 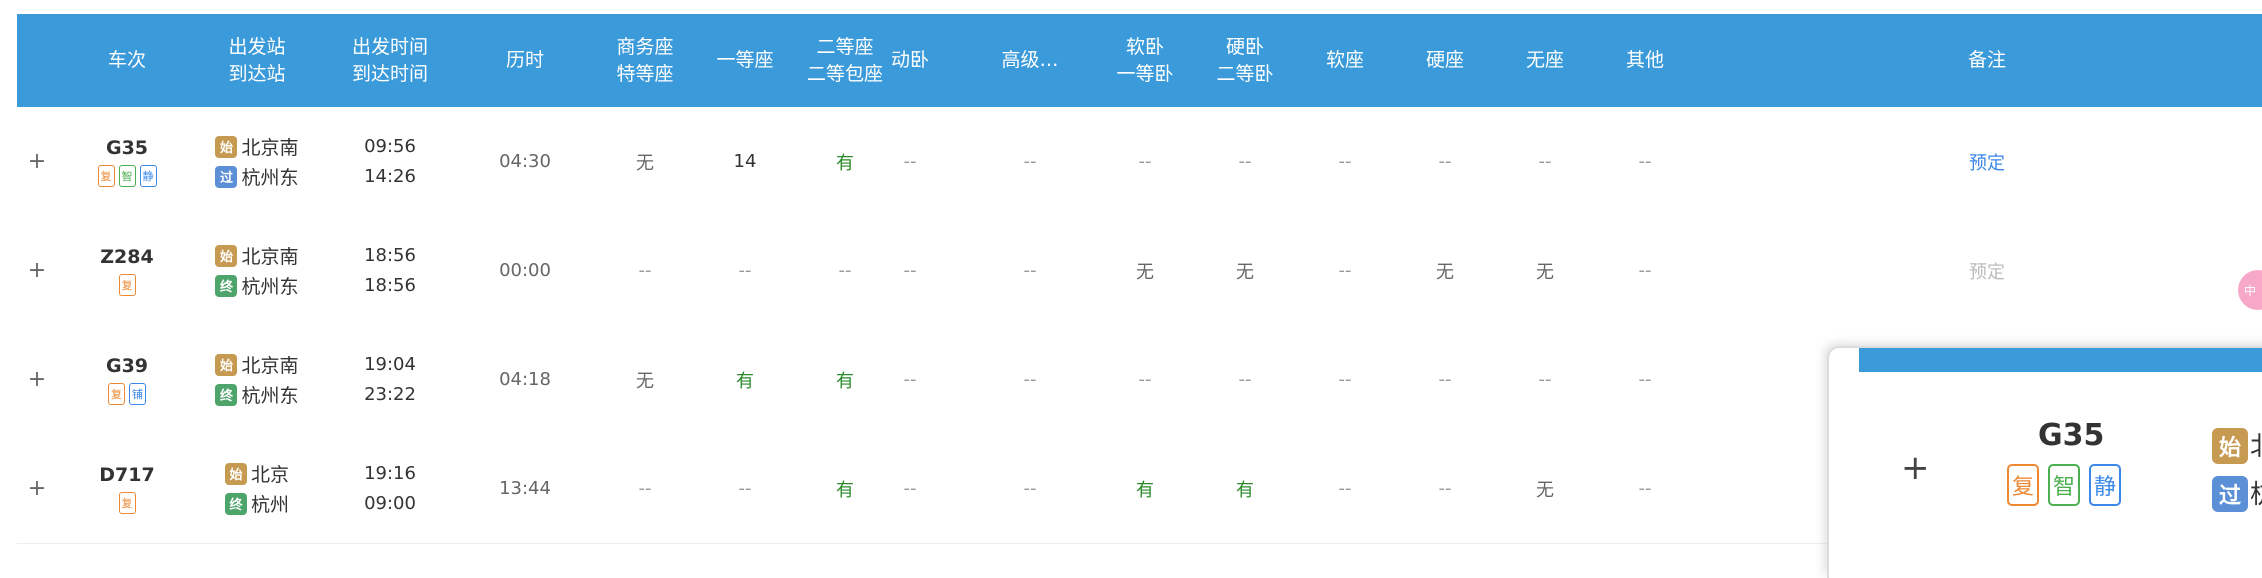 What do you see at coordinates (257, 73) in the screenshot?
I see `header-stations-line: 到达站` at bounding box center [257, 73].